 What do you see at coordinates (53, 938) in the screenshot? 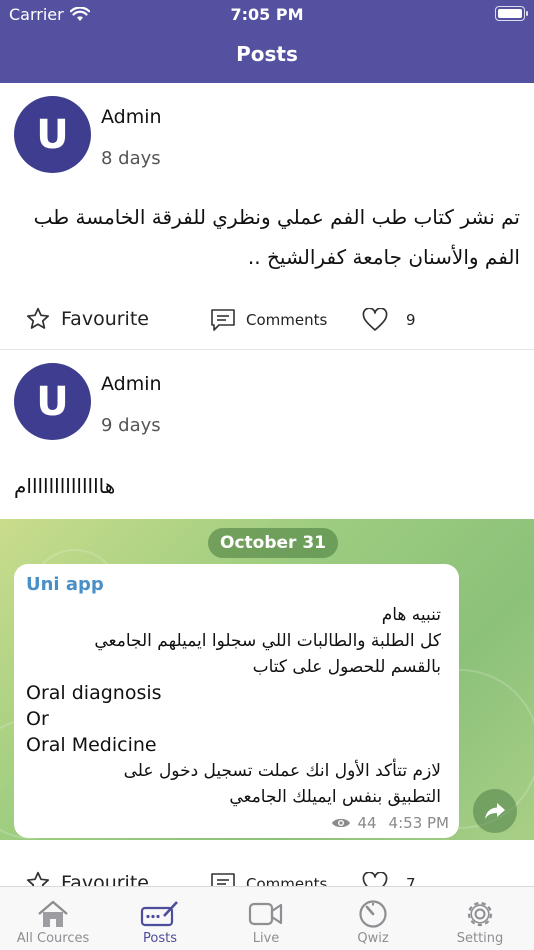
I see `tab-label: All Cources` at bounding box center [53, 938].